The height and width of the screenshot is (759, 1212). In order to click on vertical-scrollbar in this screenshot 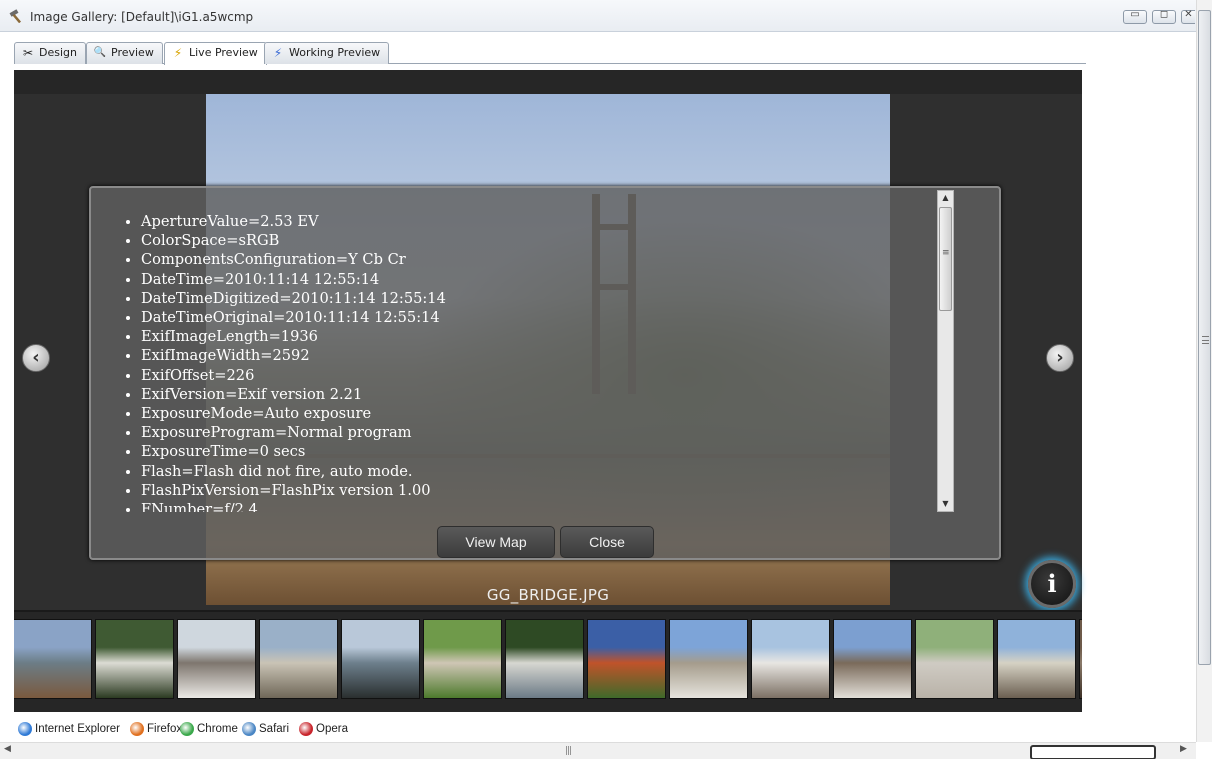, I will do `click(1204, 371)`.